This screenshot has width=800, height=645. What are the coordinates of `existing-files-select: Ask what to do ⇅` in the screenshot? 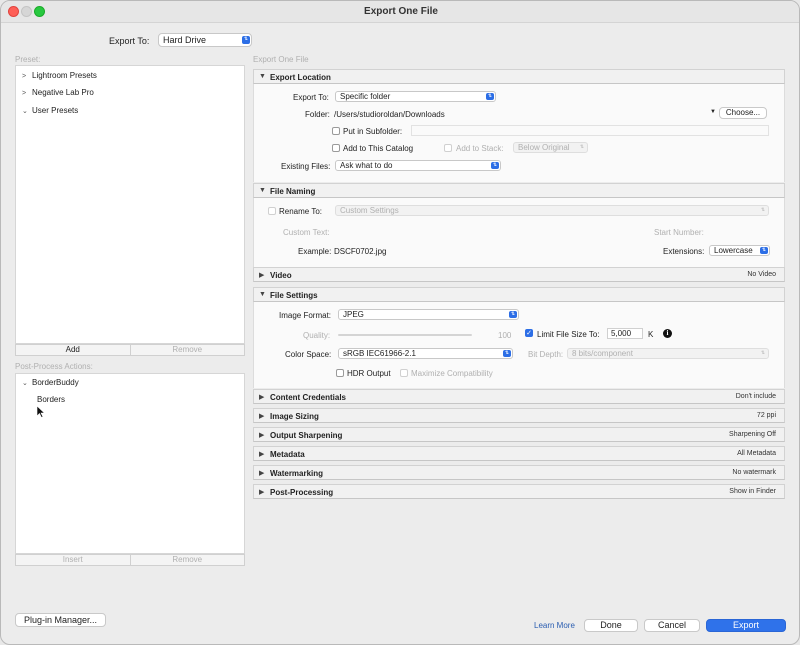 It's located at (418, 165).